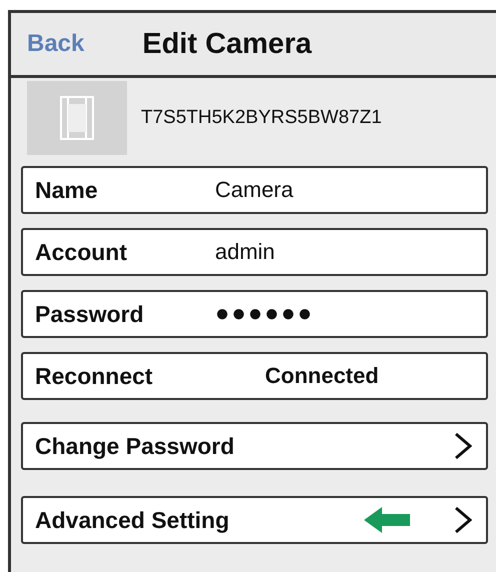  I want to click on menu-row: Advanced Setting, so click(254, 520).